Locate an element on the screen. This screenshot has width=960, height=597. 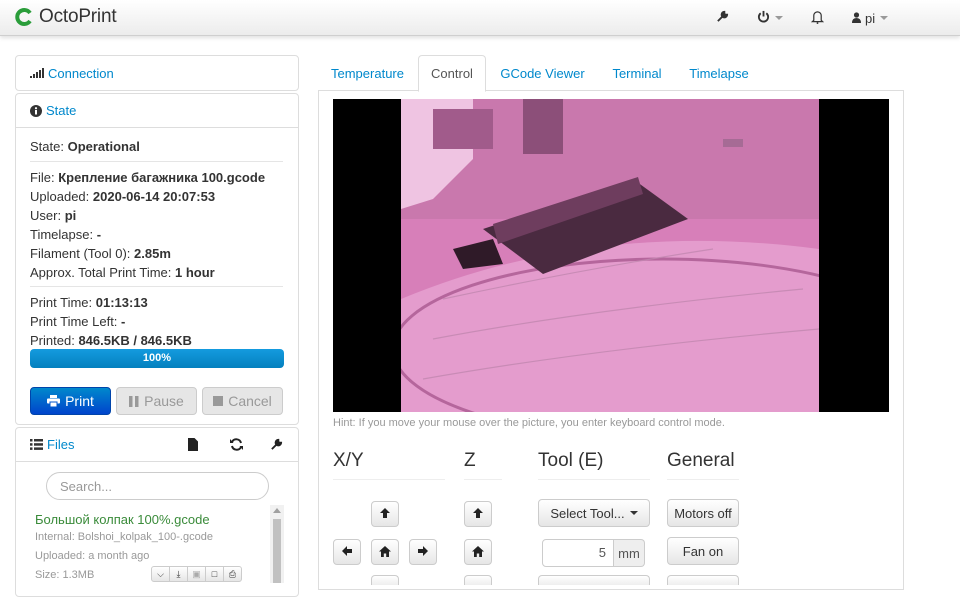
files-header: Files is located at coordinates (157, 445).